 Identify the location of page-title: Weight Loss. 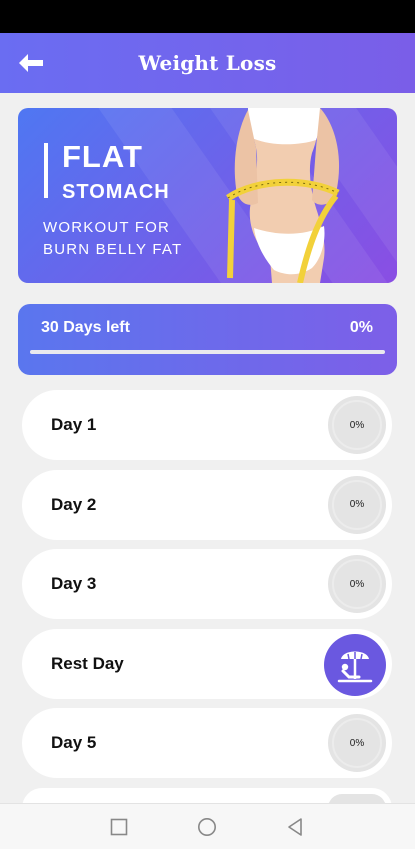
(207, 63).